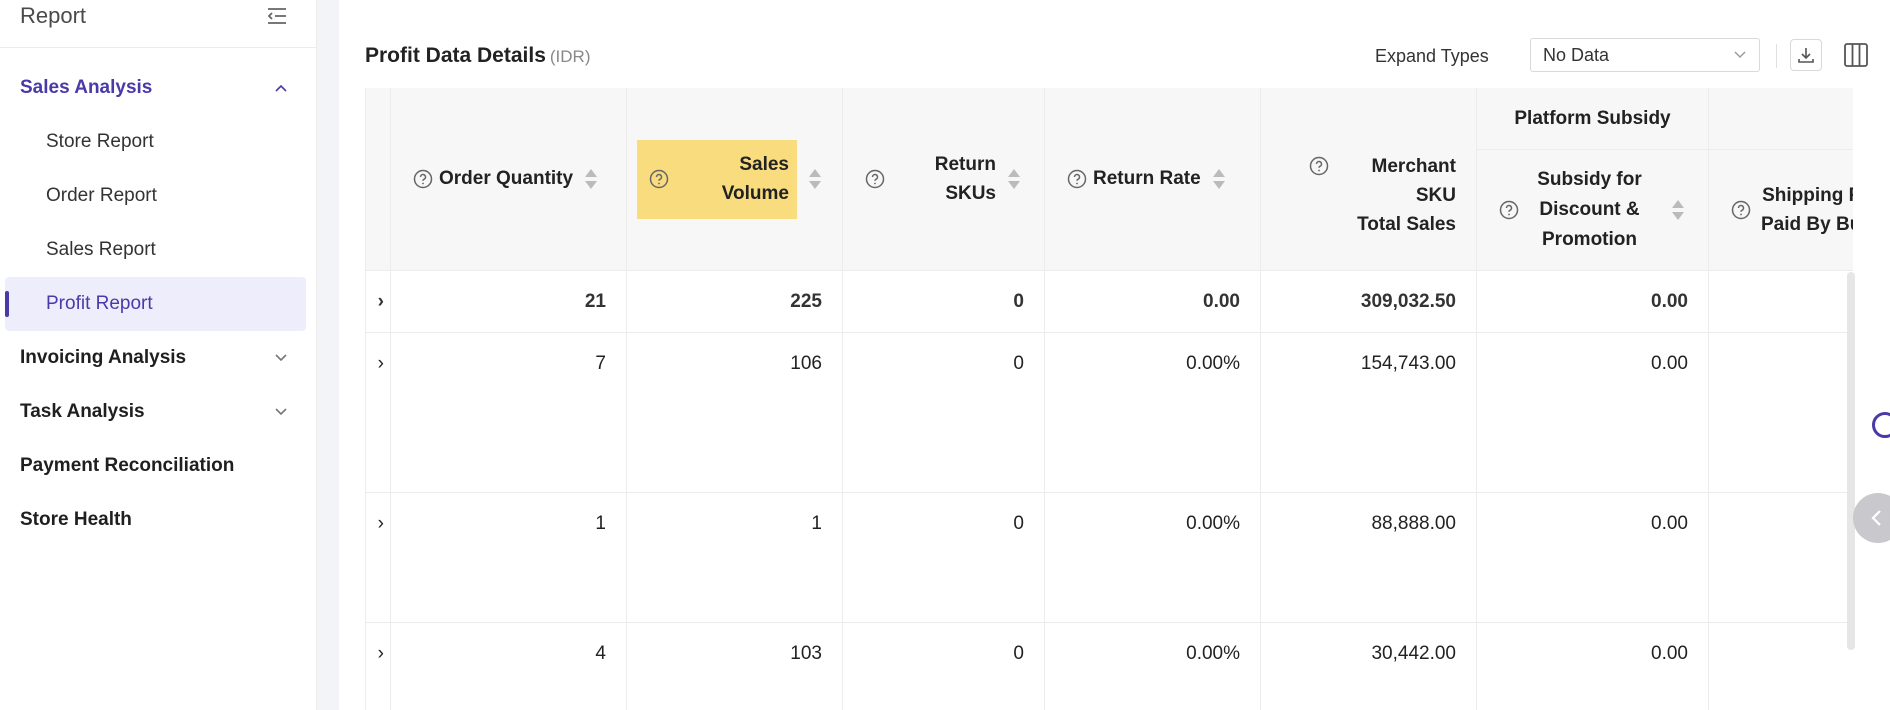 Image resolution: width=1890 pixels, height=710 pixels. I want to click on sidebar-item-label: Store Report, so click(100, 141).